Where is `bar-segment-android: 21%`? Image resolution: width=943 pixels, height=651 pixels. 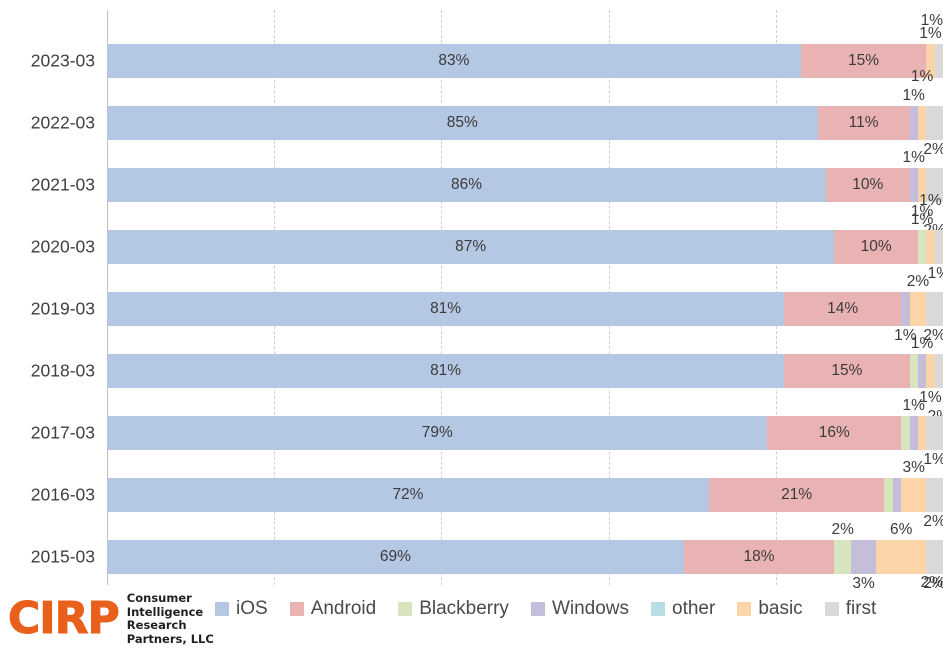 bar-segment-android: 21% is located at coordinates (796, 495).